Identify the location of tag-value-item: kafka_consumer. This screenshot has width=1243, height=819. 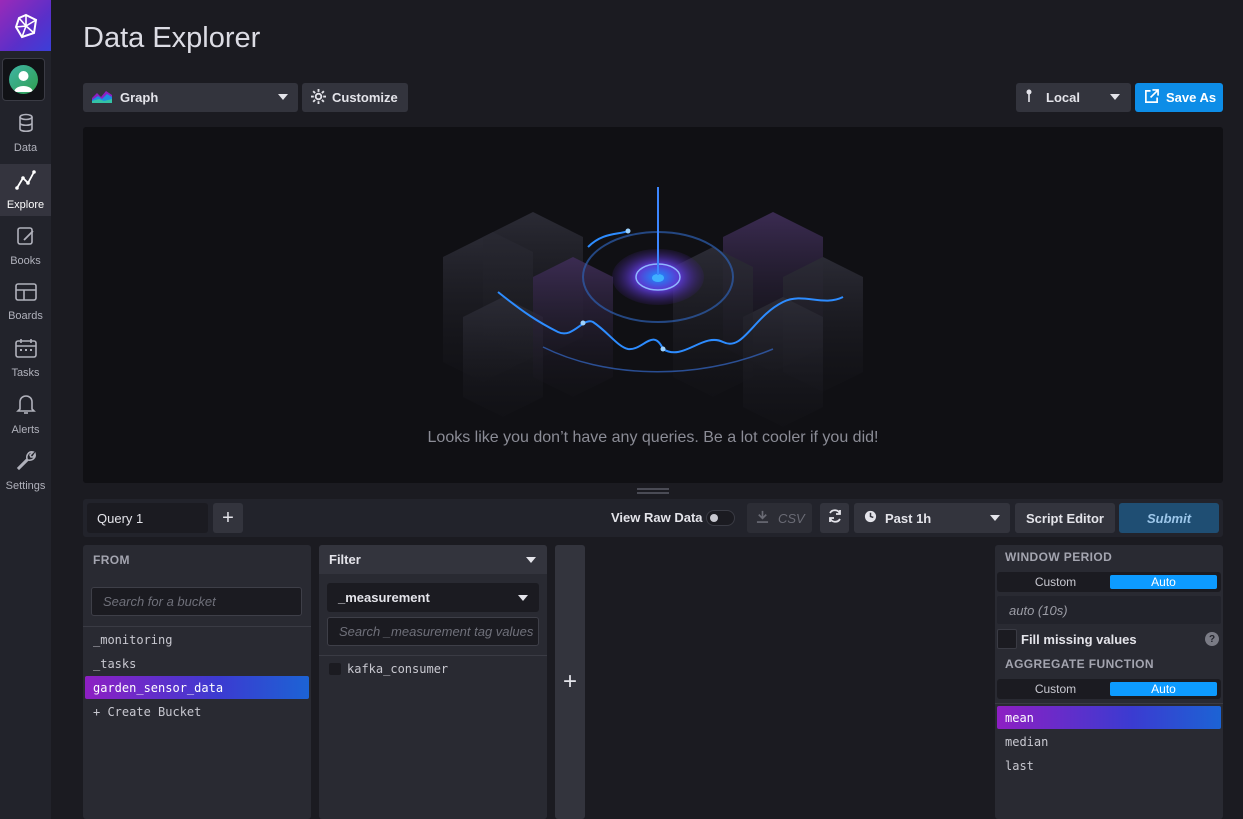
(388, 669).